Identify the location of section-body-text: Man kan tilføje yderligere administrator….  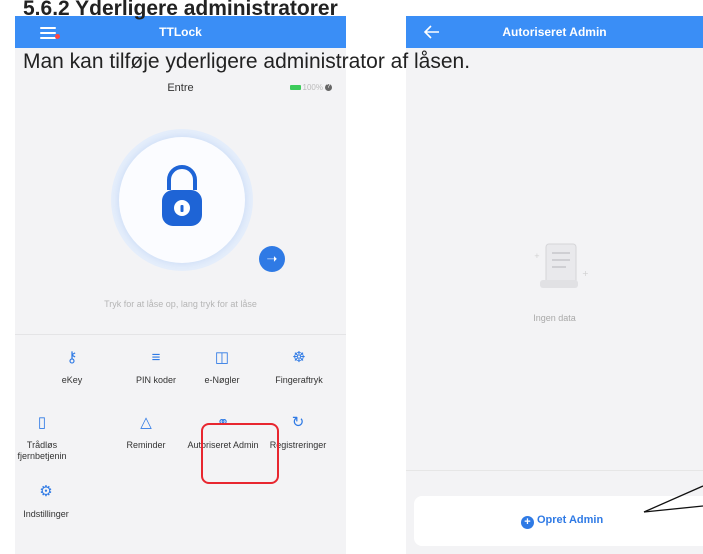
(247, 61).